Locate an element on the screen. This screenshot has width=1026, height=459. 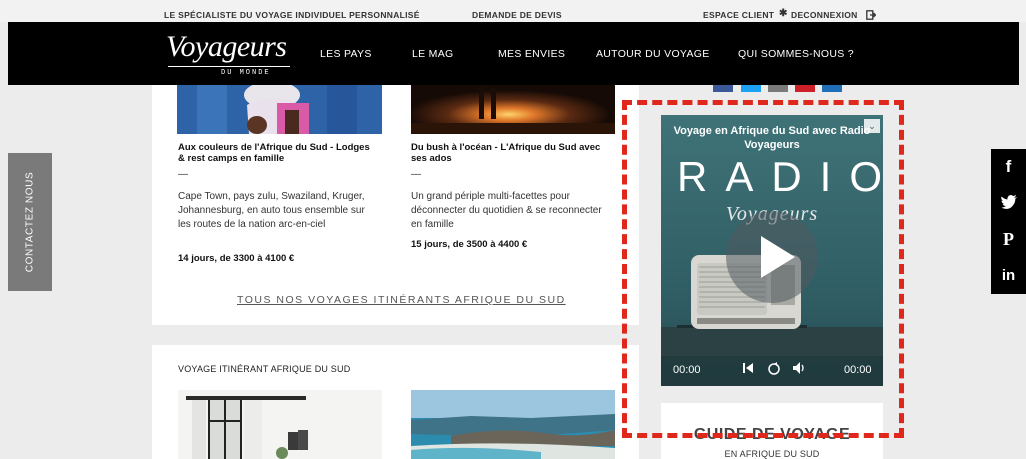
contact-label: CONTACTEZ NOUS is located at coordinates (30, 222).